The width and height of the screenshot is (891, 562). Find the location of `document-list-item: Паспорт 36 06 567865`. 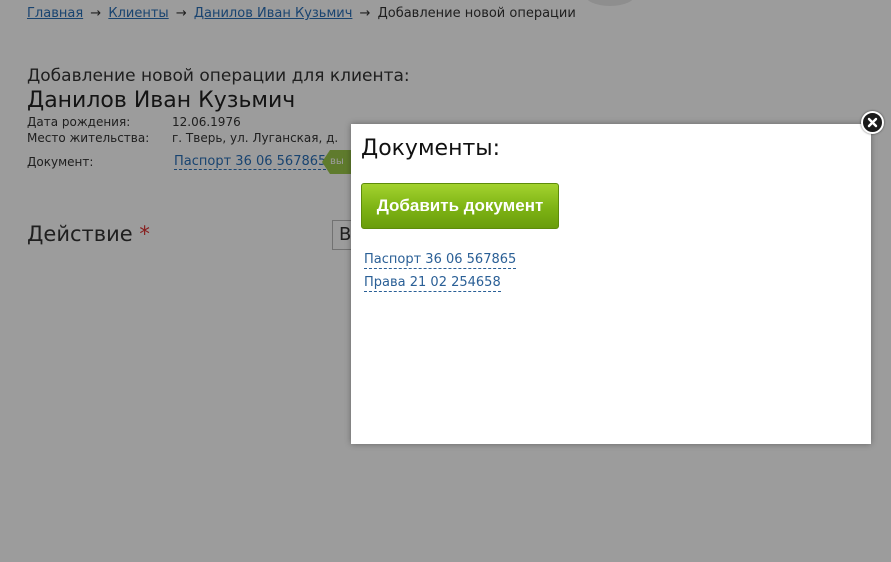

document-list-item: Паспорт 36 06 567865 is located at coordinates (440, 260).